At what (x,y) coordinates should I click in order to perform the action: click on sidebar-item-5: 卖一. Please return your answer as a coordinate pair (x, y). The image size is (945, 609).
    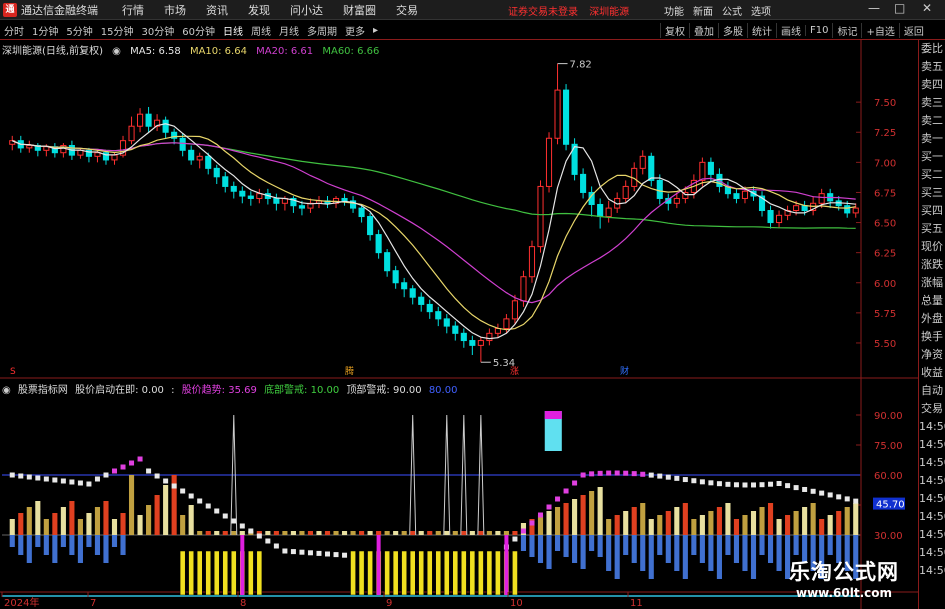
    Looking at the image, I should click on (932, 139).